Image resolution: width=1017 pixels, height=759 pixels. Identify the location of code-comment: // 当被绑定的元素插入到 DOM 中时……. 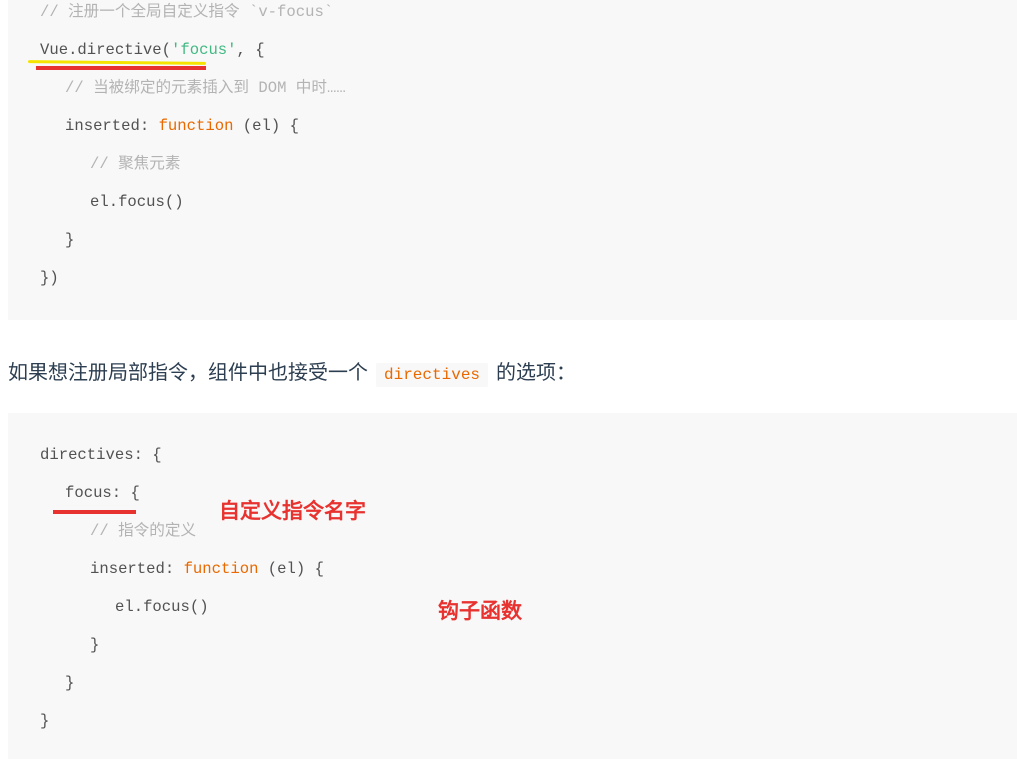
(205, 88).